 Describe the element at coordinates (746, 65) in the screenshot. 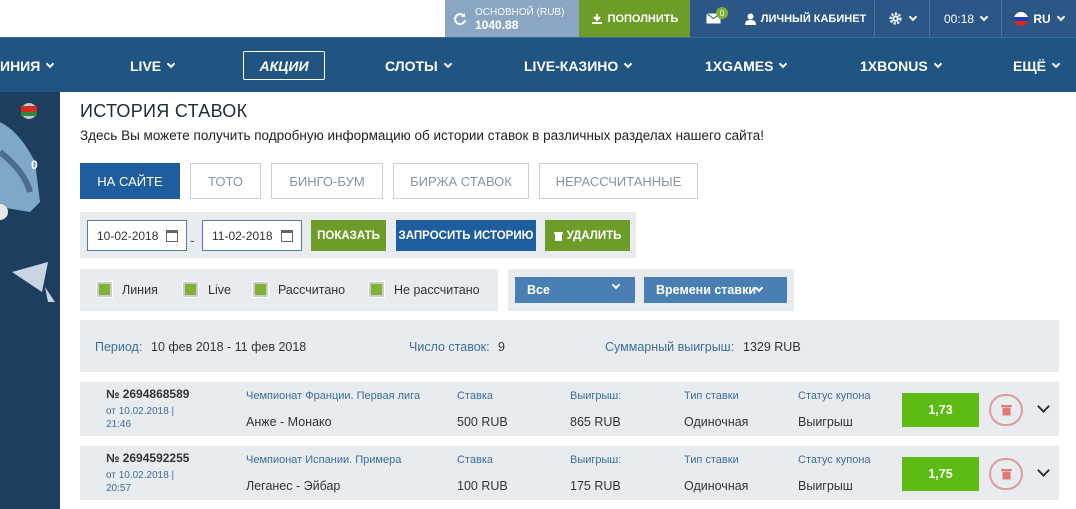

I see `nav-item-1xgames: 1XGAMES` at that location.